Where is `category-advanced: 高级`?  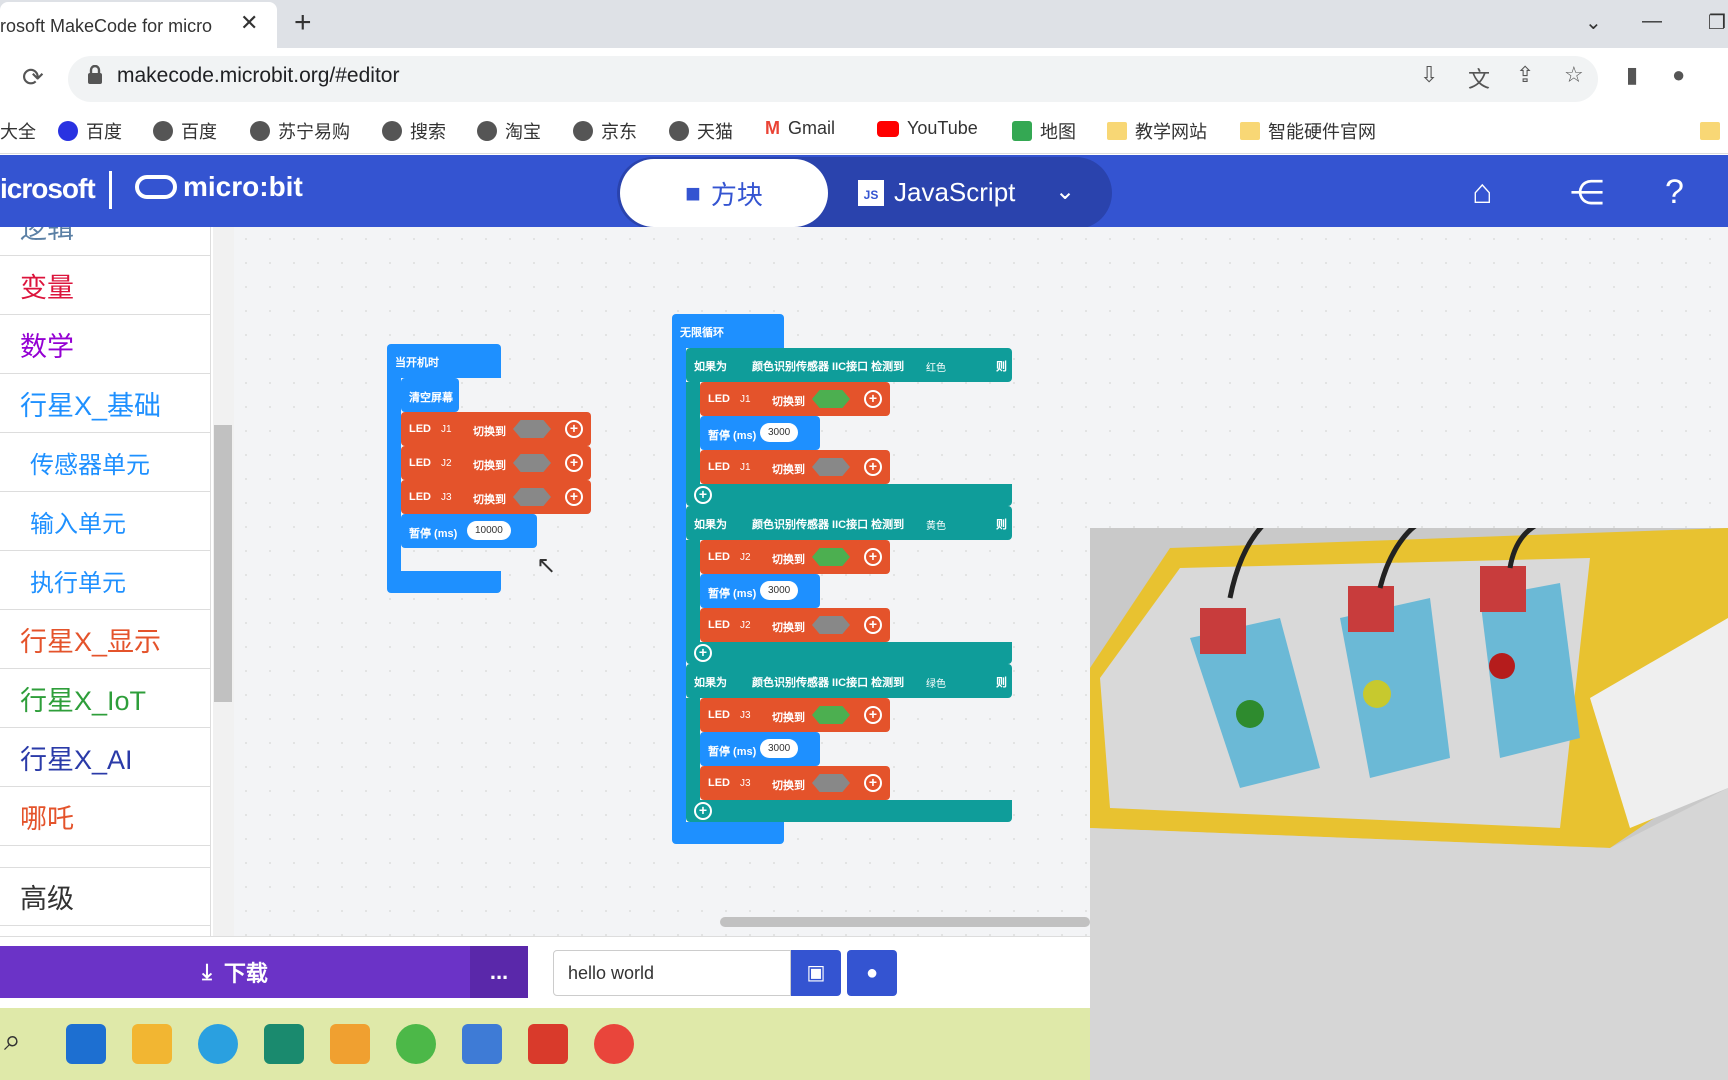 category-advanced: 高级 is located at coordinates (105, 896).